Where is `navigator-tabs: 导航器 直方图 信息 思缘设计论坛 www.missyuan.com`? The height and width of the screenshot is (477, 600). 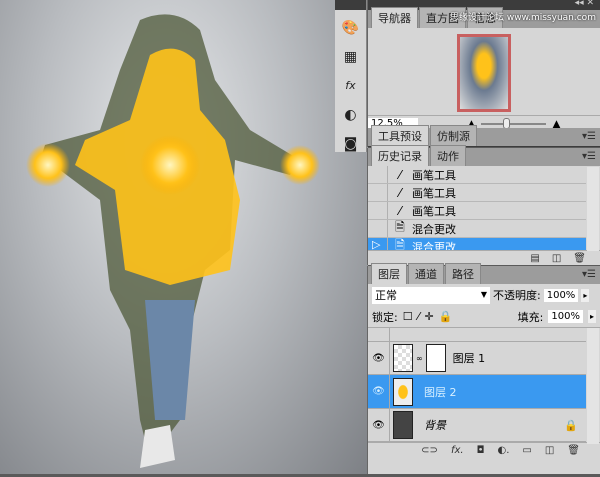 navigator-tabs: 导航器 直方图 信息 思缘设计论坛 www.missyuan.com is located at coordinates (484, 17).